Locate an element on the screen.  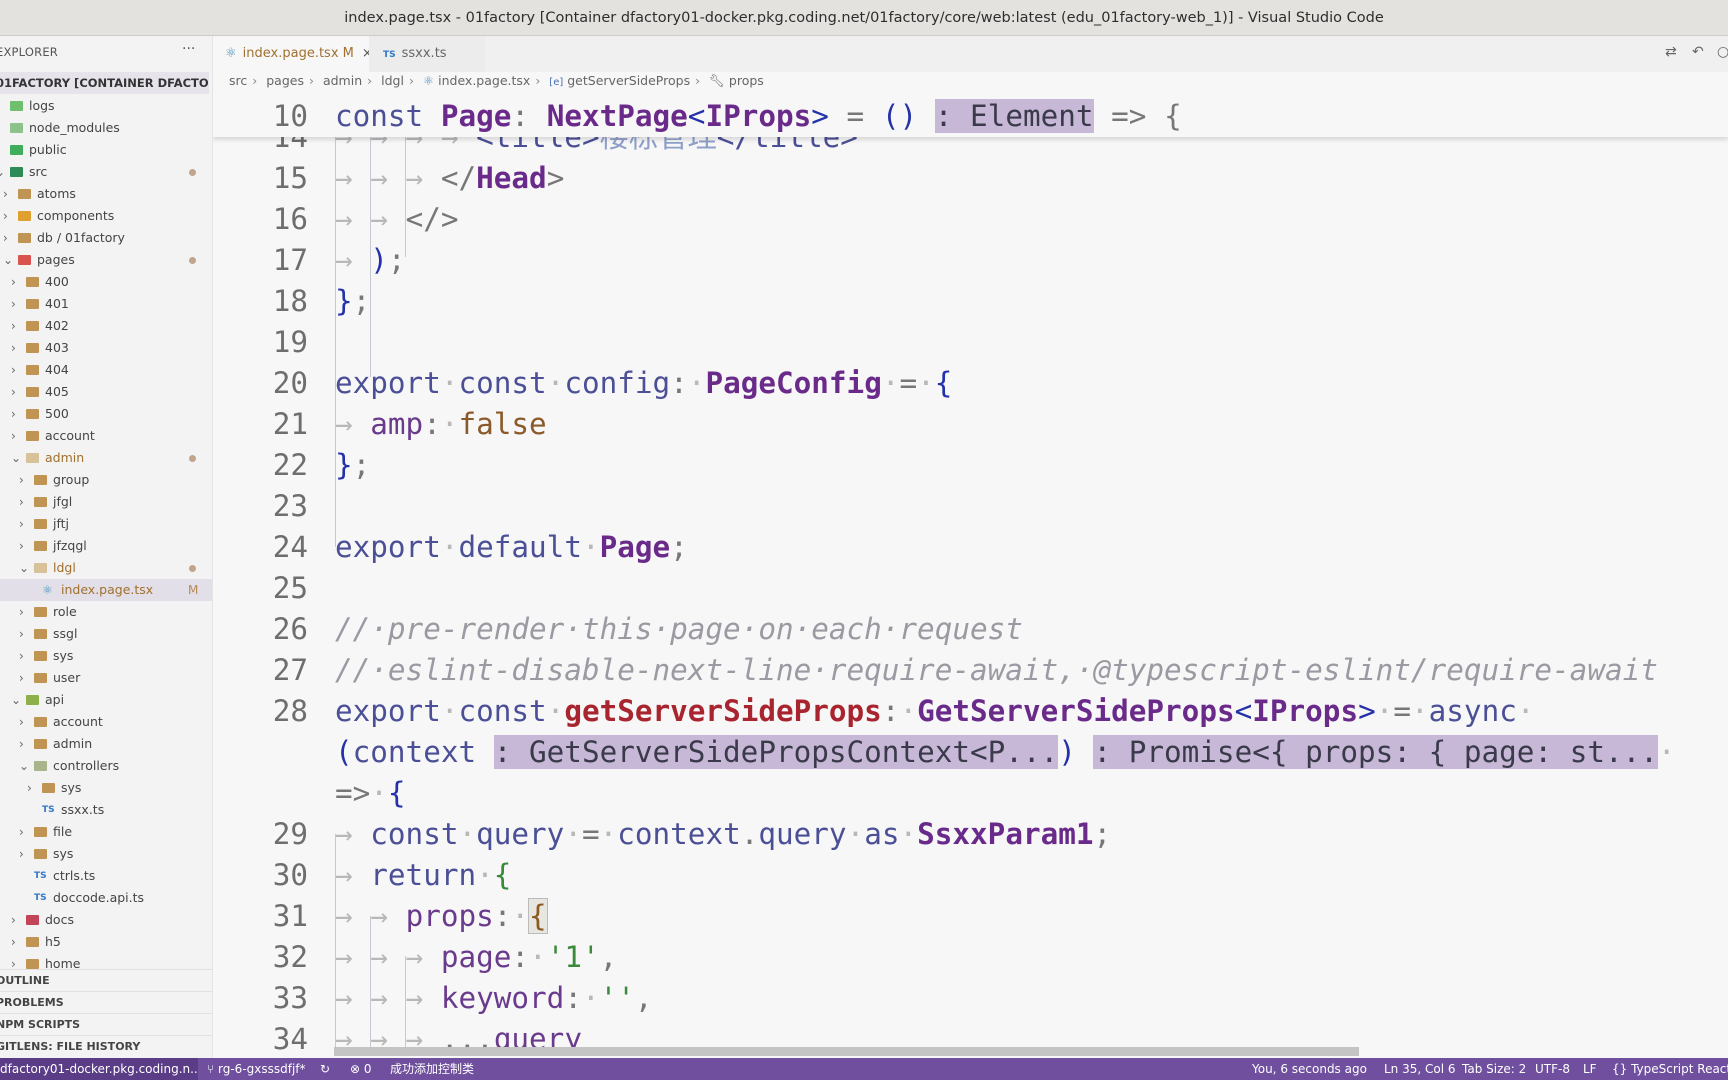
section-problems: PROBLEMS is located at coordinates (106, 1002).